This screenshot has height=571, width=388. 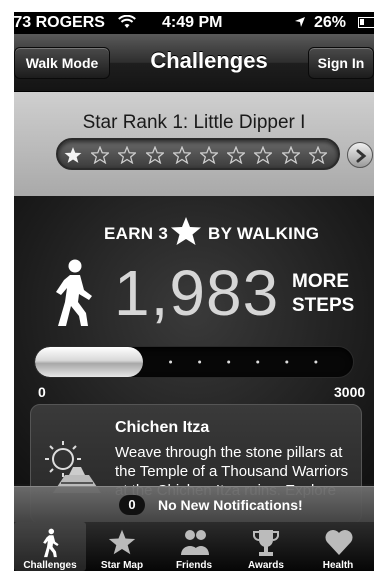 What do you see at coordinates (194, 565) in the screenshot?
I see `tab-label: Friends` at bounding box center [194, 565].